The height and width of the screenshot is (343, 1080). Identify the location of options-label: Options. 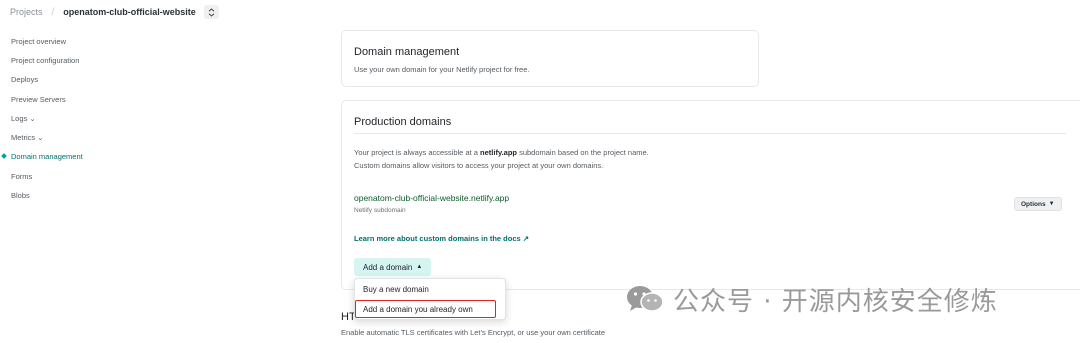
(1033, 204).